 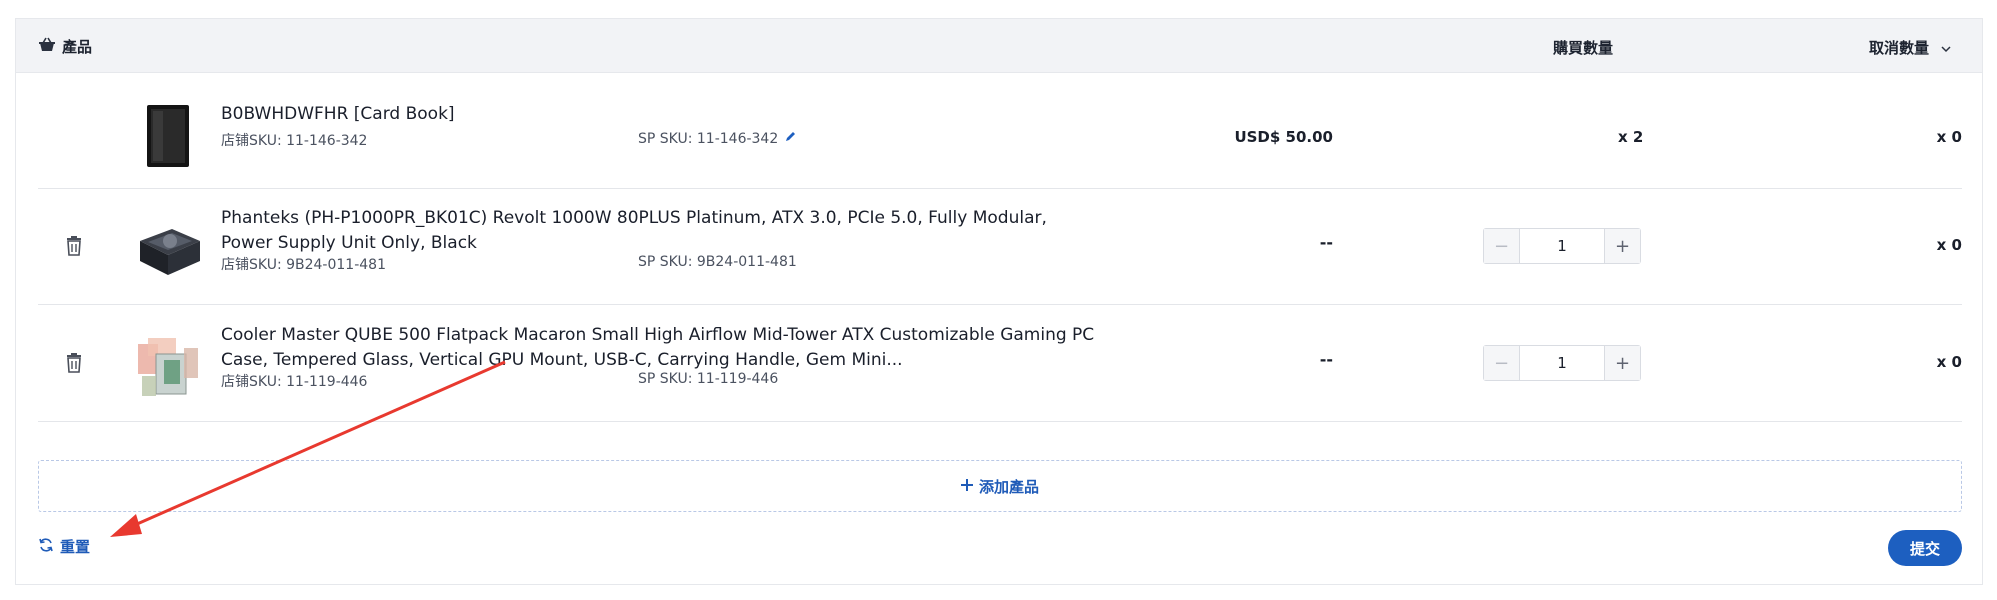 What do you see at coordinates (999, 46) in the screenshot?
I see `table-header: 產品 購買數量 取消數量` at bounding box center [999, 46].